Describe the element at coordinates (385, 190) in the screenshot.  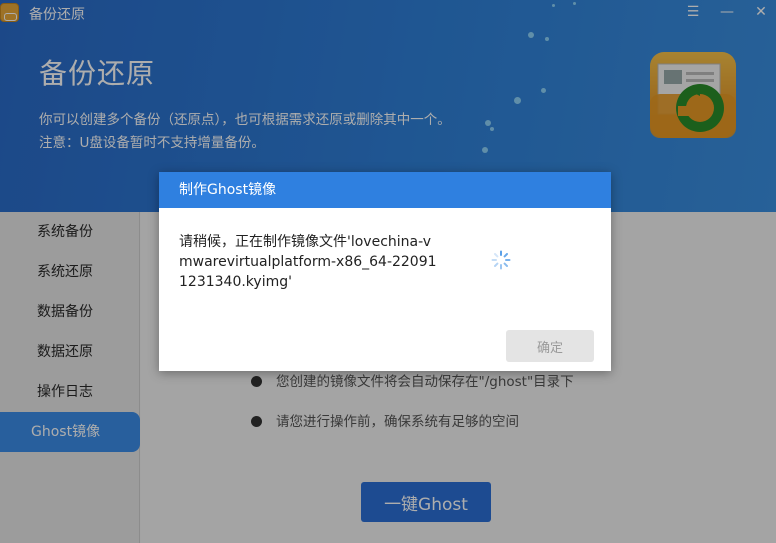
I see `dialog-title: 制作Ghost镜像` at that location.